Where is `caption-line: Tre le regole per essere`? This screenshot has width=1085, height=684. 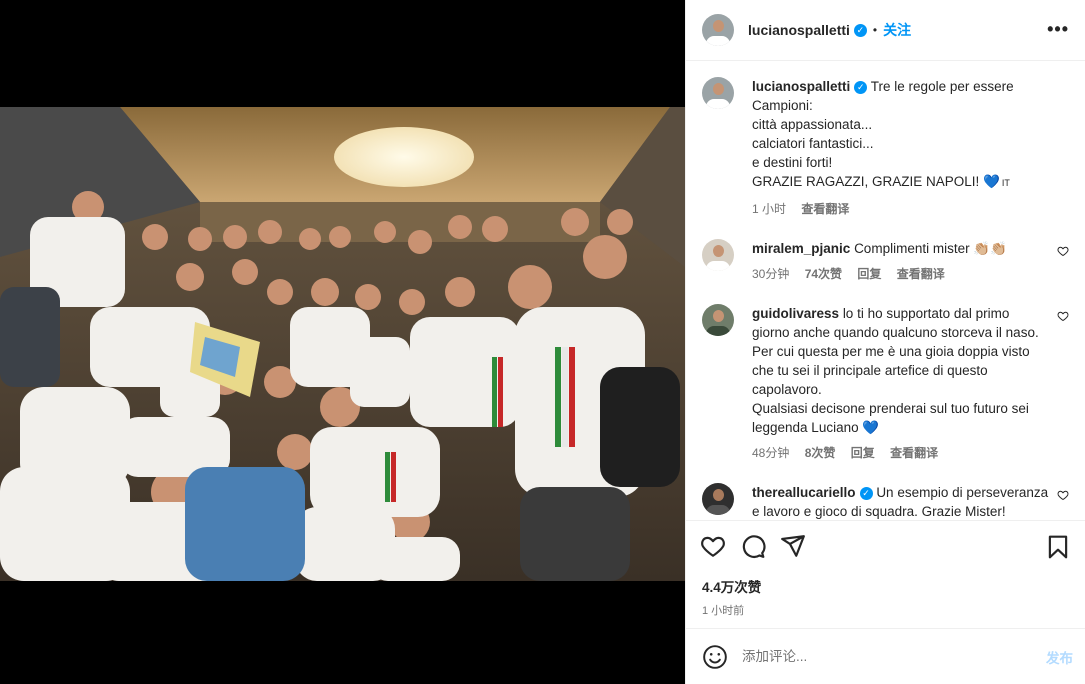 caption-line: Tre le regole per essere is located at coordinates (942, 86).